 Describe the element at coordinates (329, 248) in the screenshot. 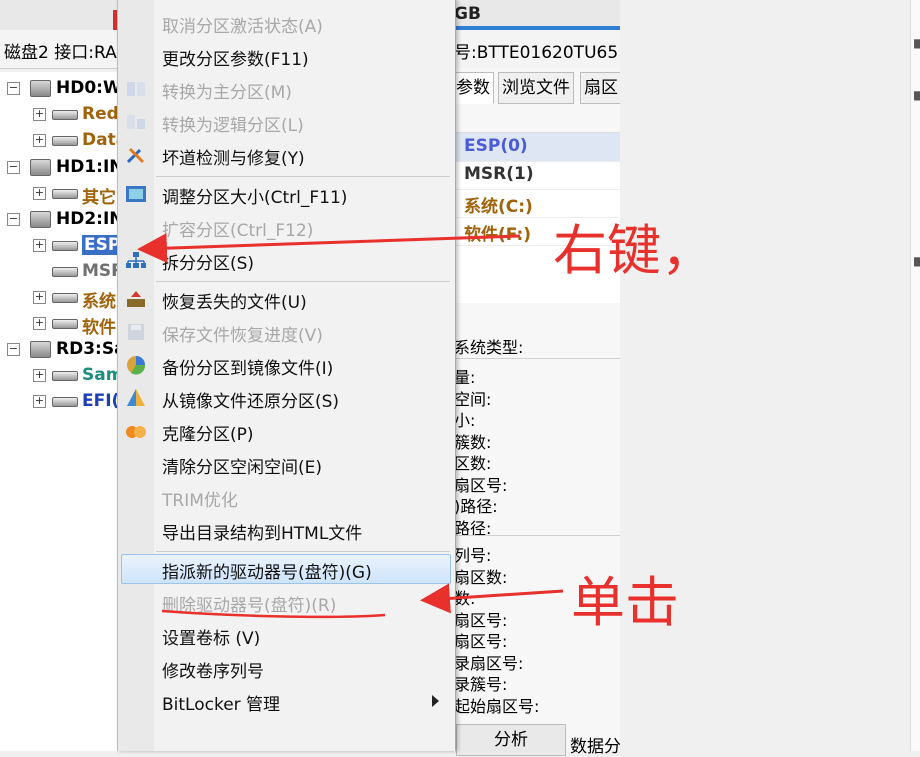

I see `right-click-arrow` at that location.